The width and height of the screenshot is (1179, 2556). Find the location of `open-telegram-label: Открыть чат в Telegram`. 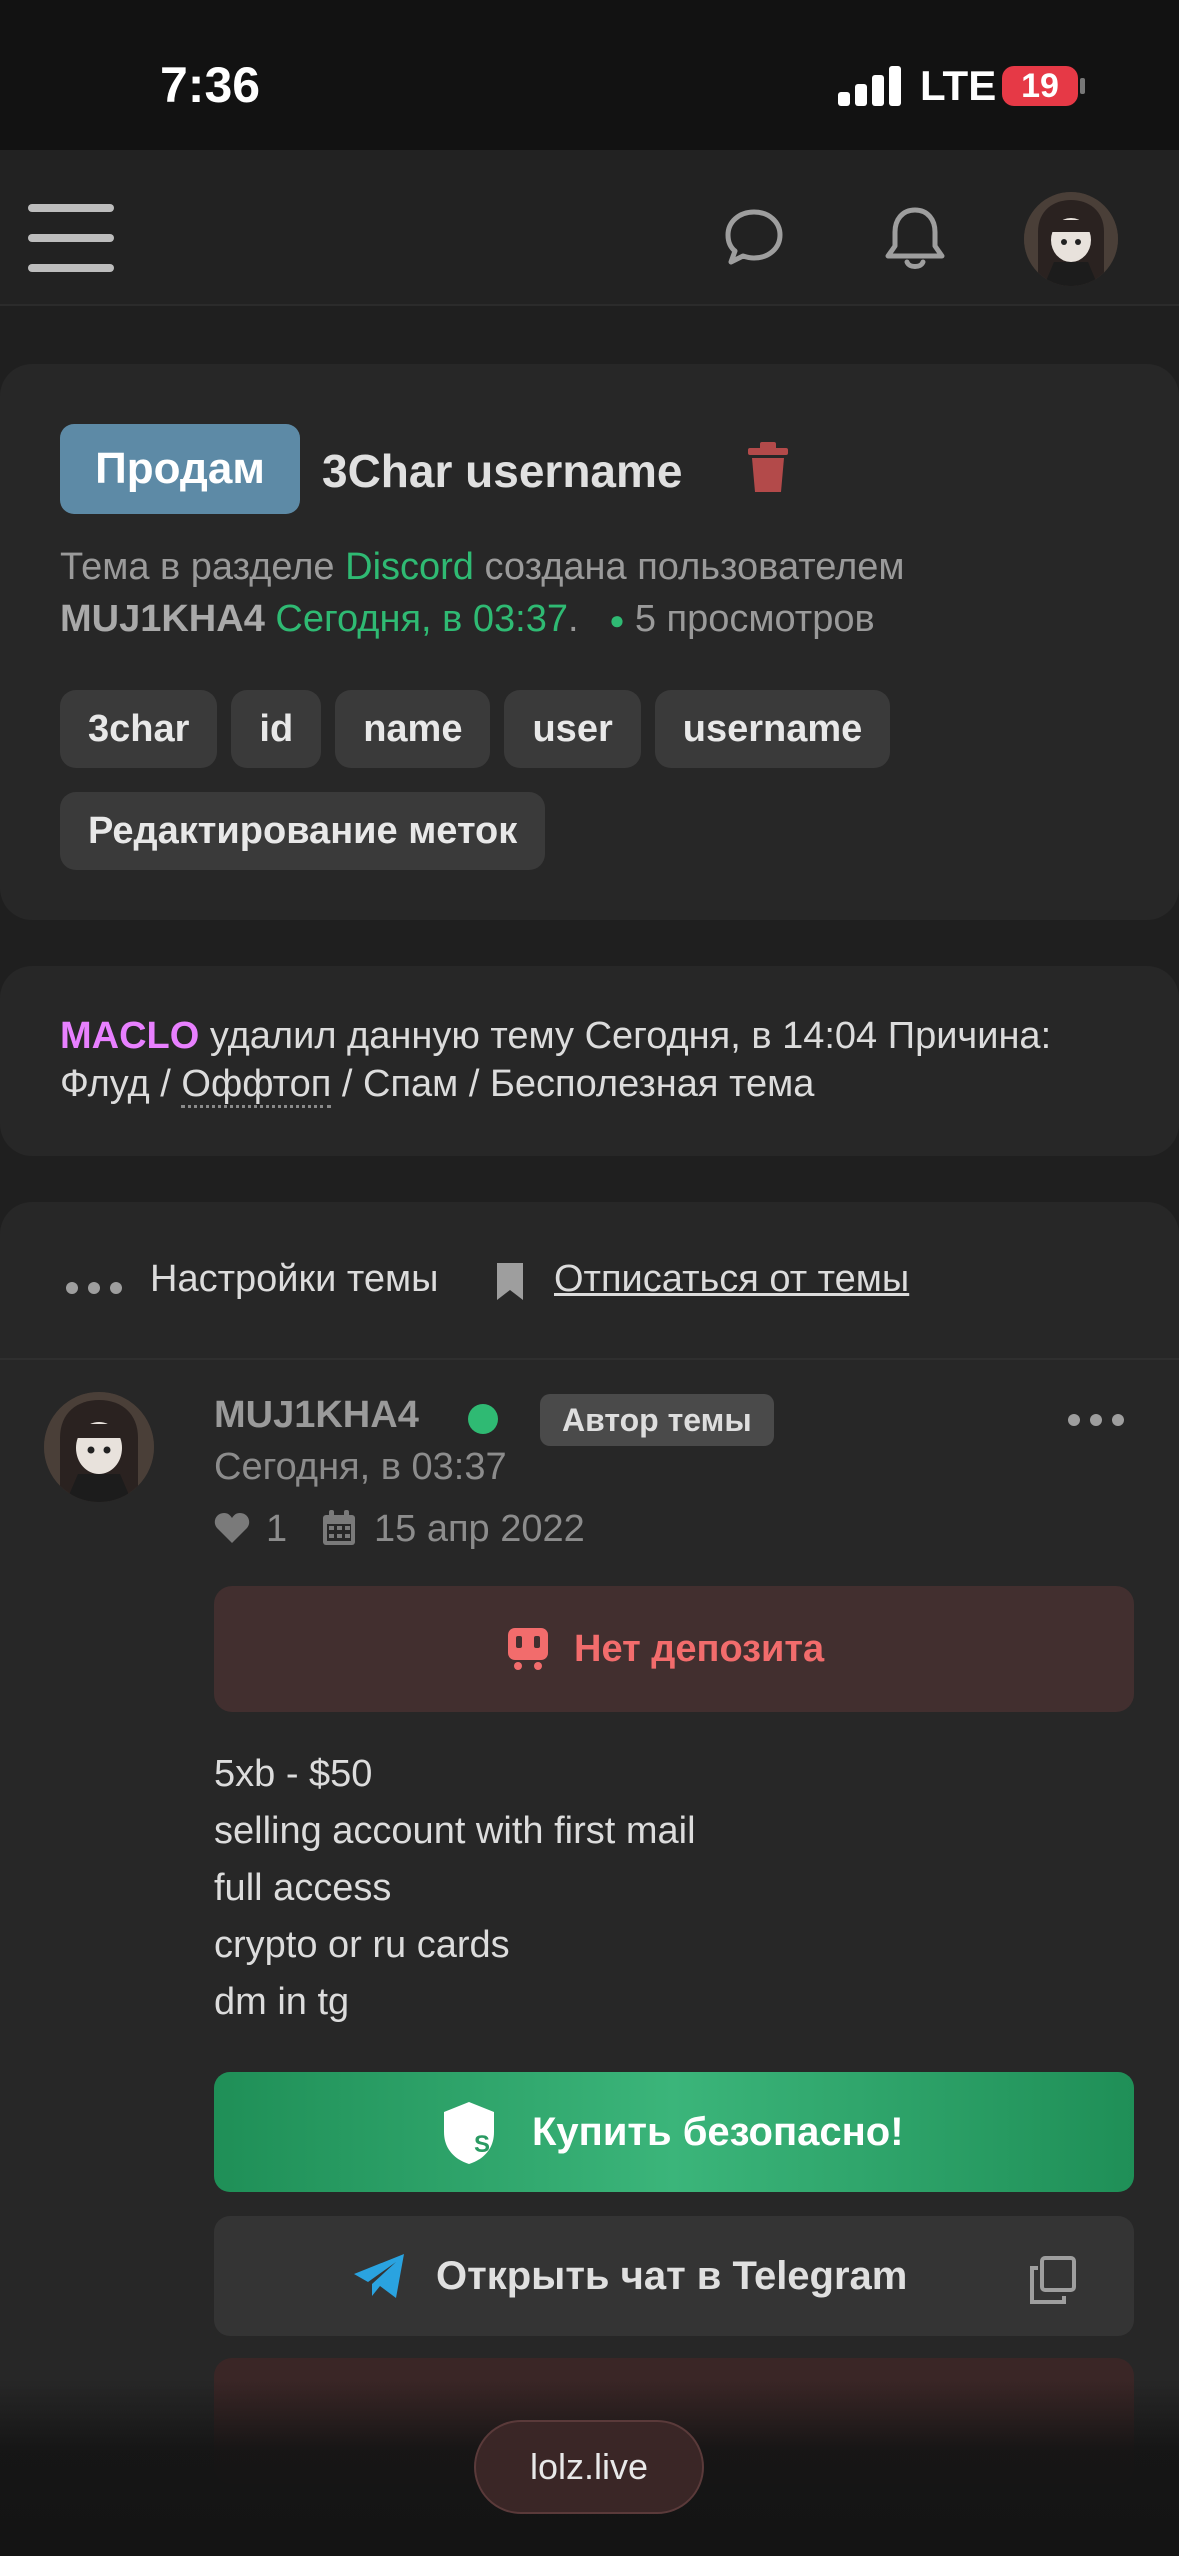

open-telegram-label: Открыть чат в Telegram is located at coordinates (672, 2276).